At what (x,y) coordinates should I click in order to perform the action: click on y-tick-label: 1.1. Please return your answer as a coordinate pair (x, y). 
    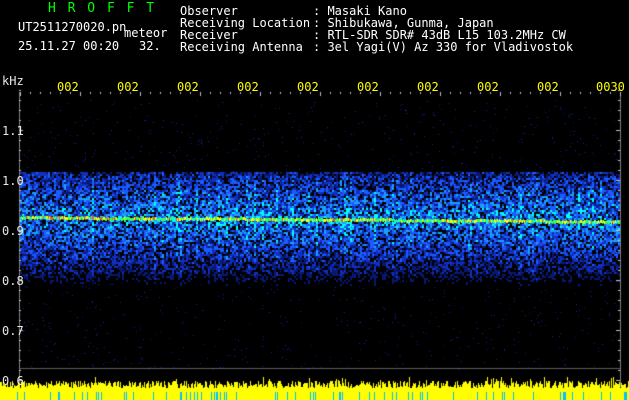
    Looking at the image, I should click on (13, 131).